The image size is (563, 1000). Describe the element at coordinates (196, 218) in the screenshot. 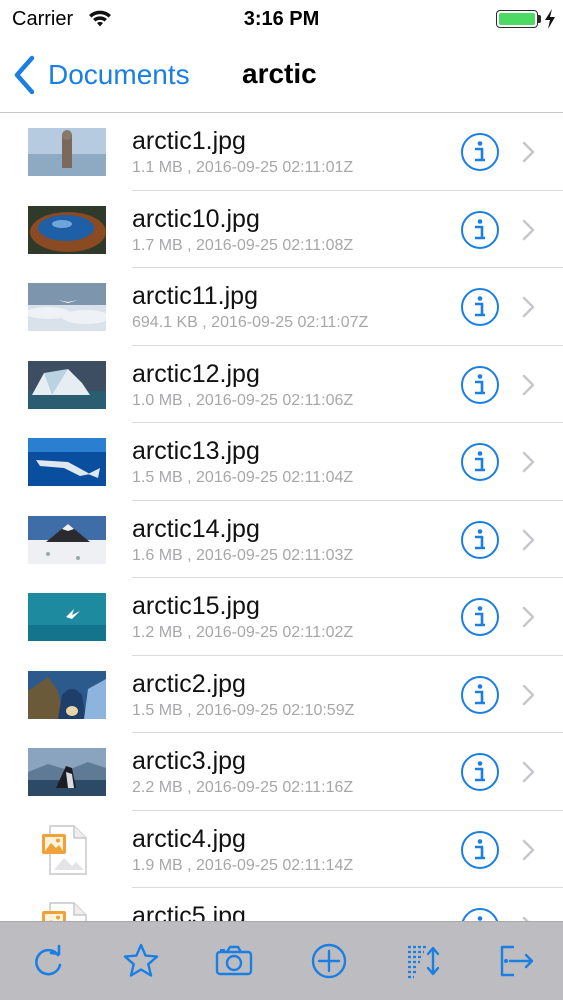

I see `file-name: arctic10.jpg` at that location.